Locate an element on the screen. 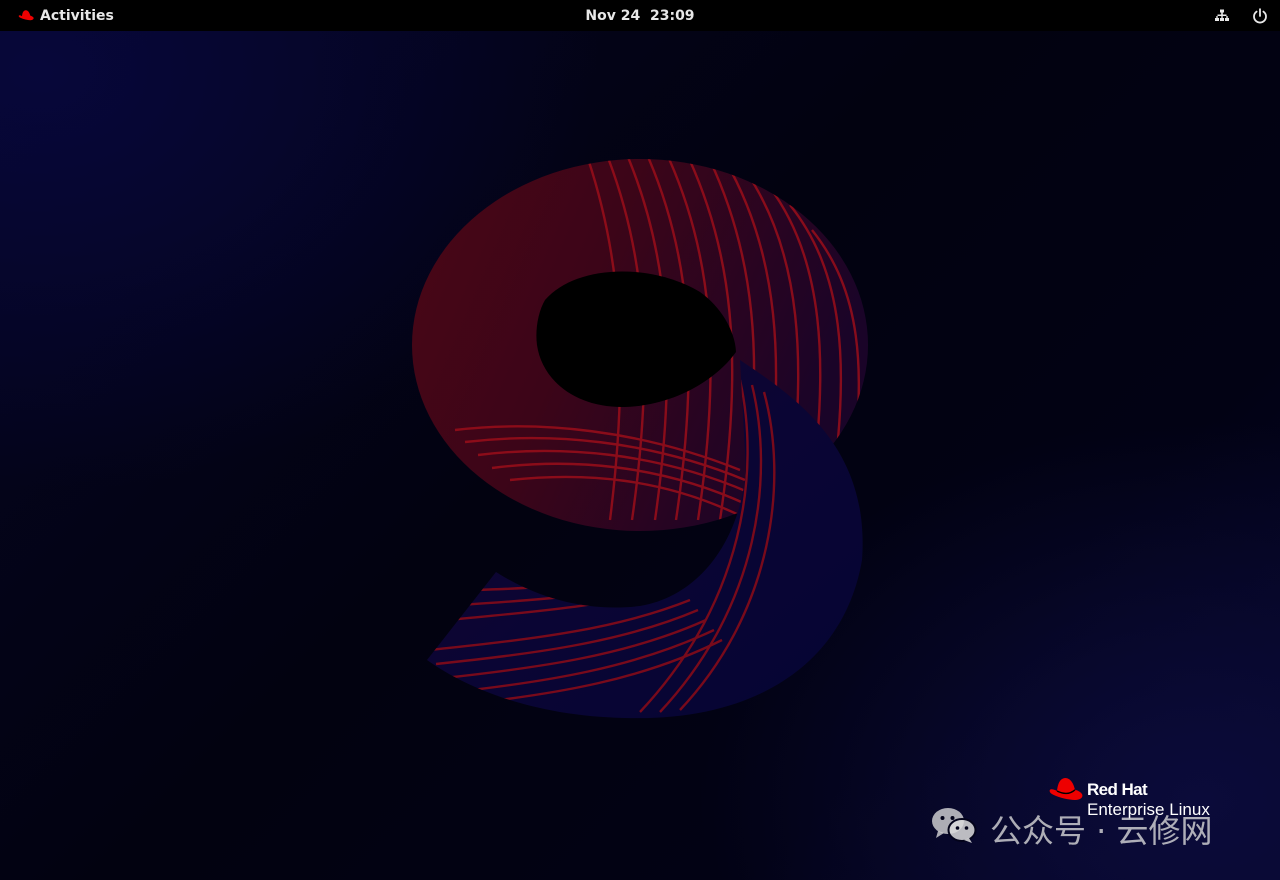 The height and width of the screenshot is (880, 1280). top-bar: Activities Nov 24 23:09 is located at coordinates (640, 15).